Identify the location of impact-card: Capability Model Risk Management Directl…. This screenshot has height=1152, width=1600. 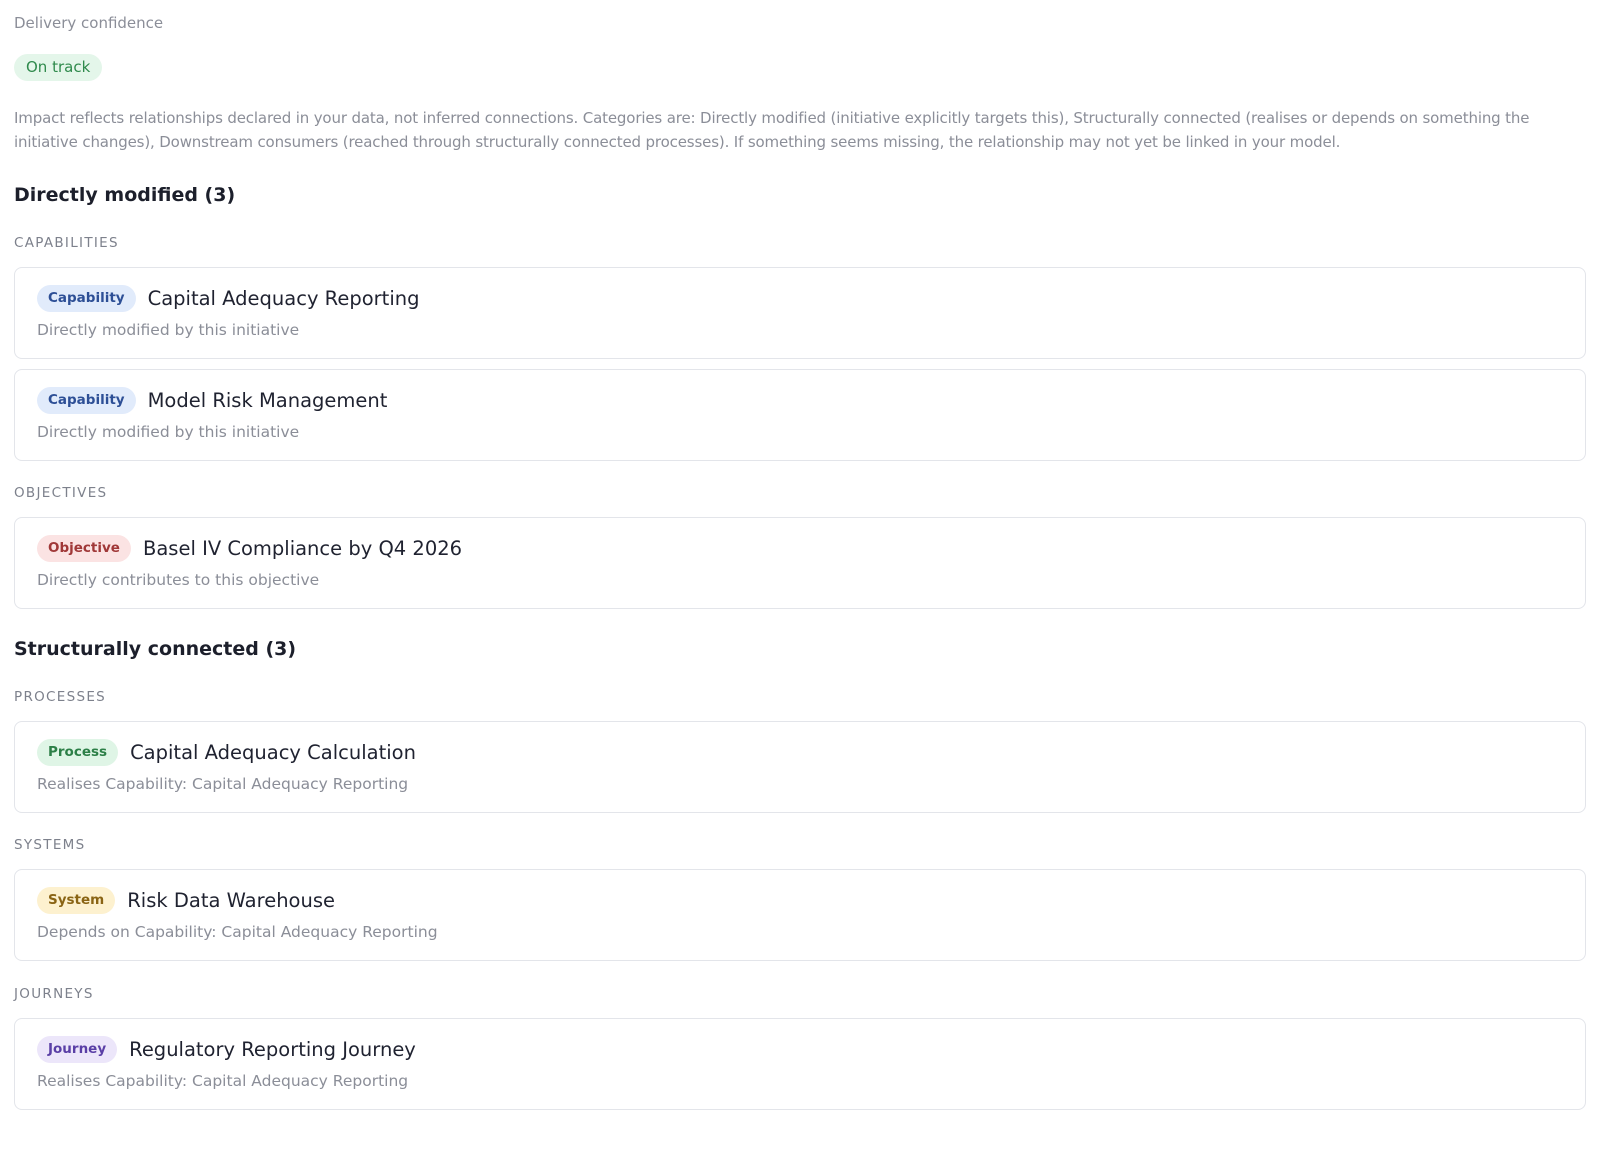
(800, 415).